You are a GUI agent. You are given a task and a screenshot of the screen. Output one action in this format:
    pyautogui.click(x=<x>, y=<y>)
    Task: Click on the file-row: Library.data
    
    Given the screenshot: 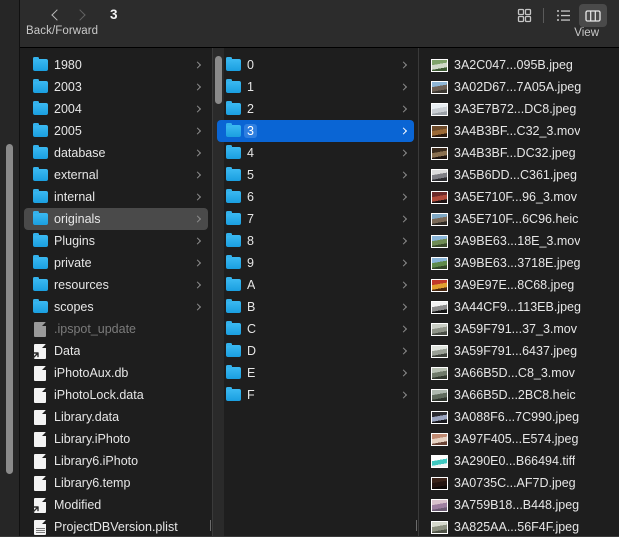 What is the action you would take?
    pyautogui.click(x=116, y=417)
    